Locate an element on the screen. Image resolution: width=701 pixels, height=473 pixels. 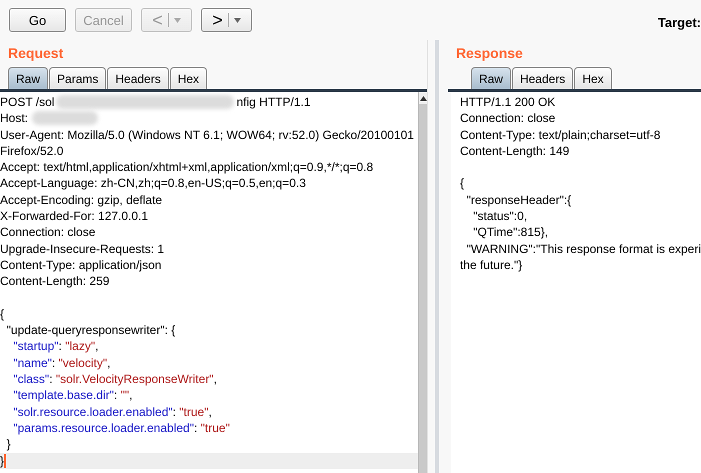
code-text: "velocity" is located at coordinates (83, 363).